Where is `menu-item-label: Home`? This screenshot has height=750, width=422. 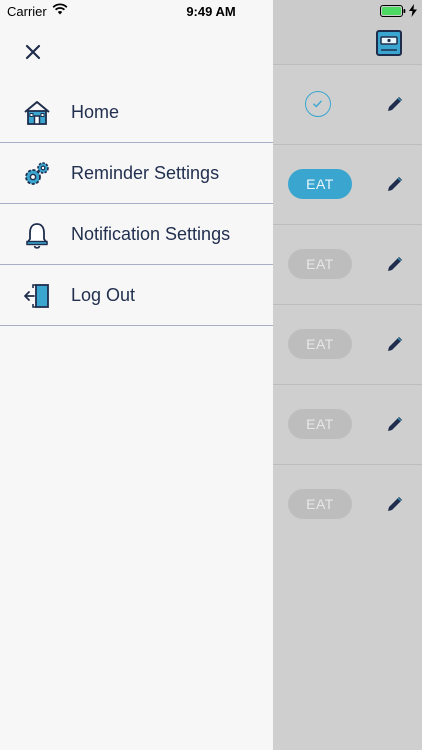 menu-item-label: Home is located at coordinates (95, 112).